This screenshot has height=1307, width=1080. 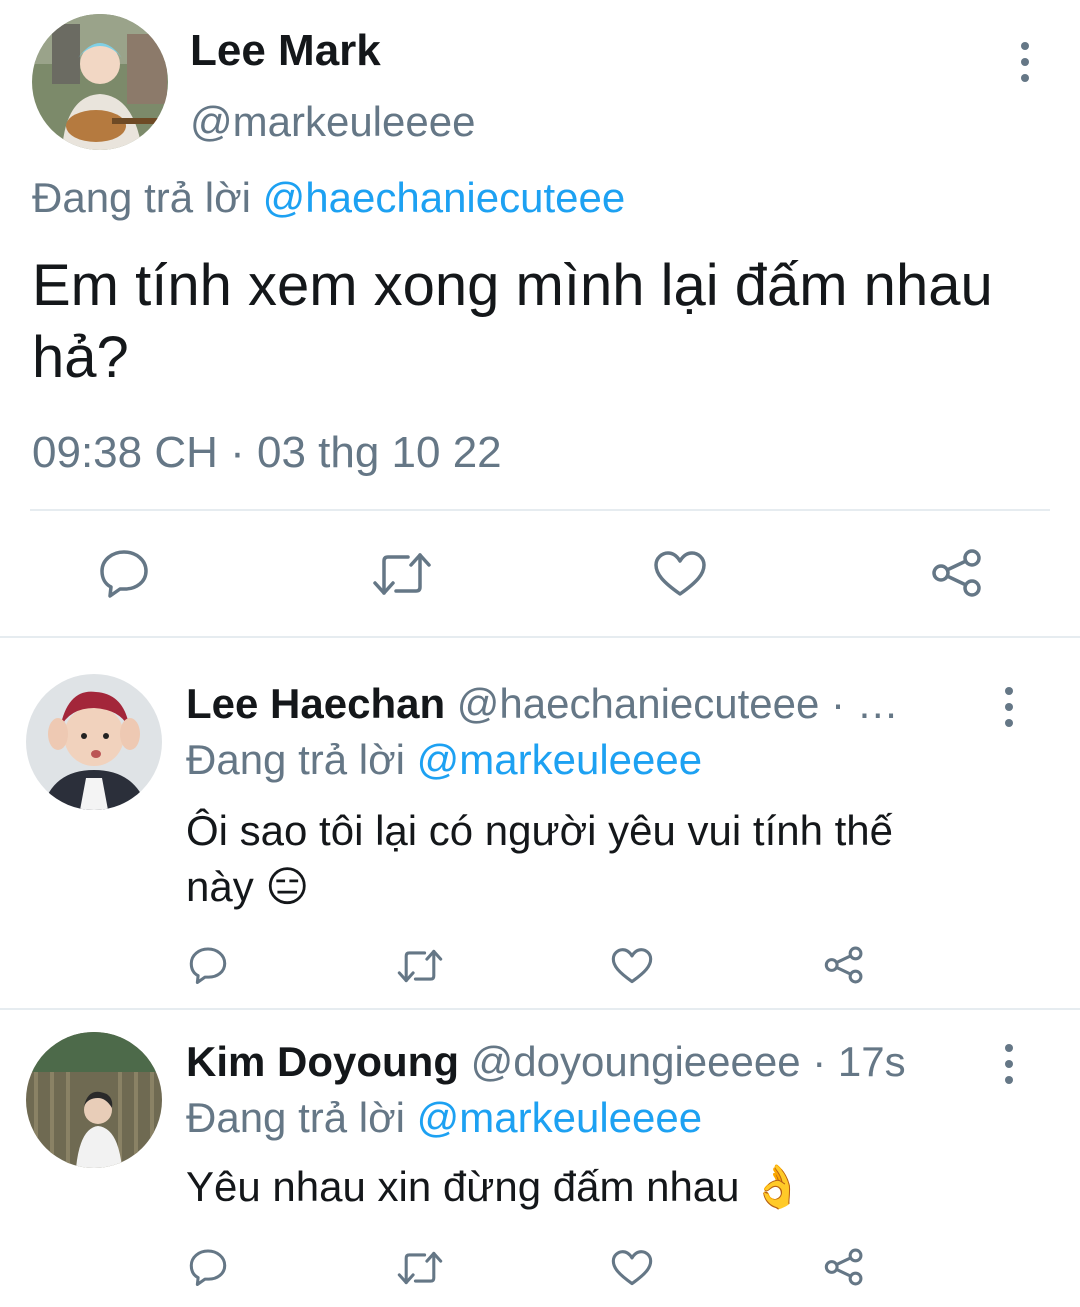 I want to click on author-name: Lee Mark, so click(x=285, y=51).